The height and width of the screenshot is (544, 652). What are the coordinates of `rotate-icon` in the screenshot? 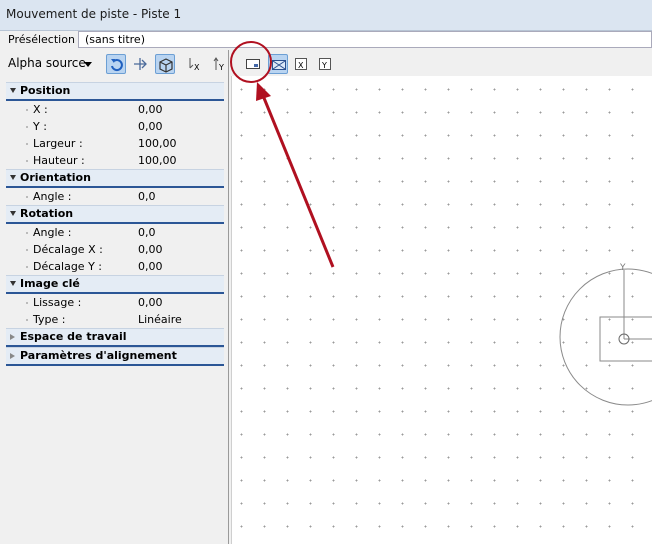 It's located at (117, 65).